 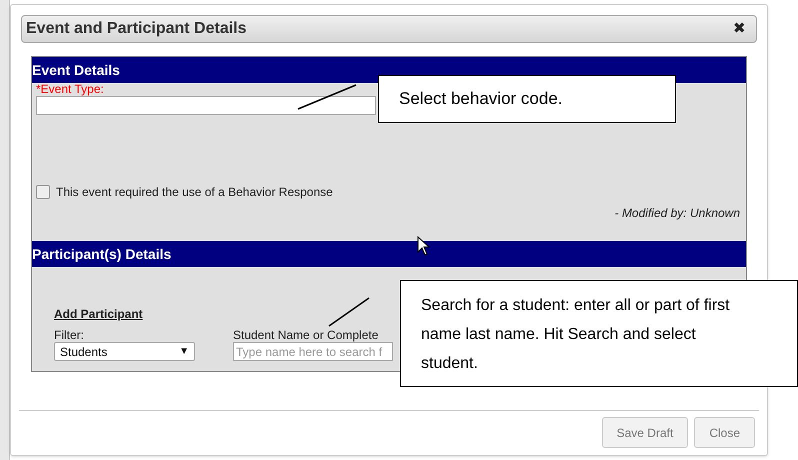 I want to click on behavior-response-checkbox, so click(x=43, y=192).